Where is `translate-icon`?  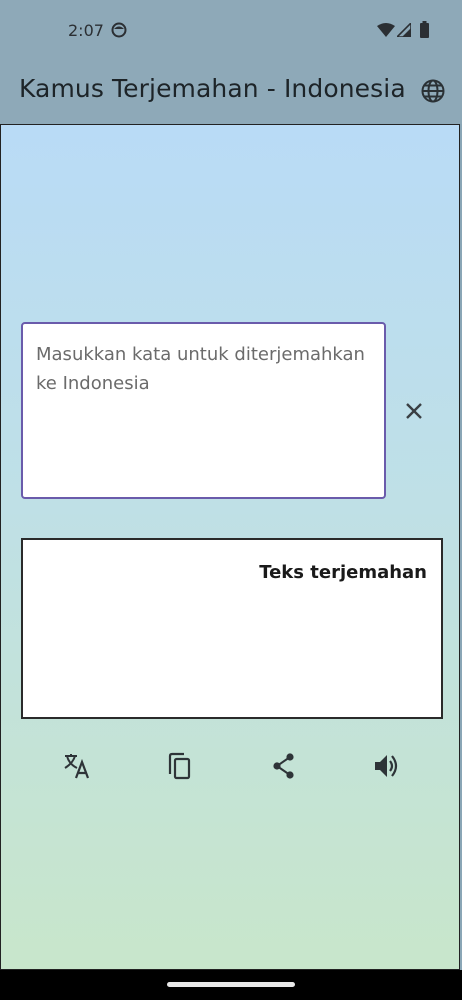 translate-icon is located at coordinates (77, 766).